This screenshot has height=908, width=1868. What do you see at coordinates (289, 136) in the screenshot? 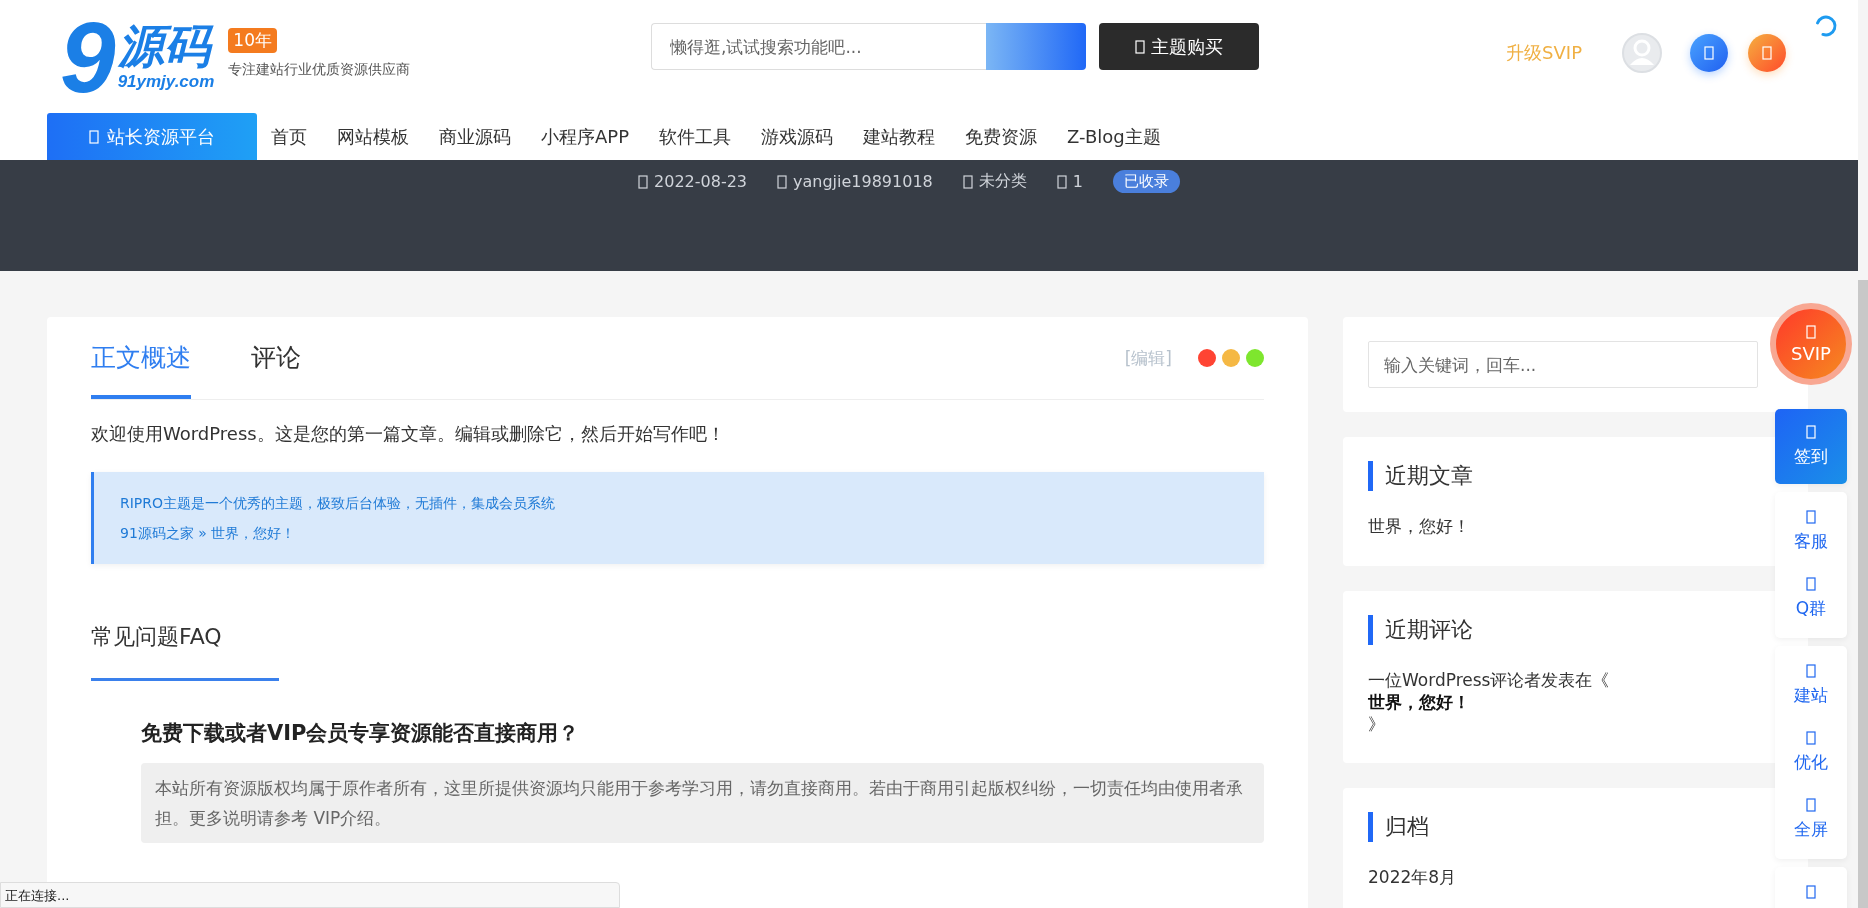
I see `nav-link: 首页` at bounding box center [289, 136].